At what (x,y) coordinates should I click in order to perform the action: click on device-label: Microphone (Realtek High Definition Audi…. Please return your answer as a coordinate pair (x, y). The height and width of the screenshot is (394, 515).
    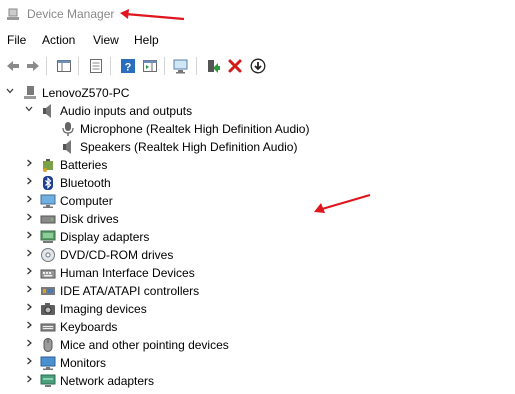
    Looking at the image, I should click on (195, 129).